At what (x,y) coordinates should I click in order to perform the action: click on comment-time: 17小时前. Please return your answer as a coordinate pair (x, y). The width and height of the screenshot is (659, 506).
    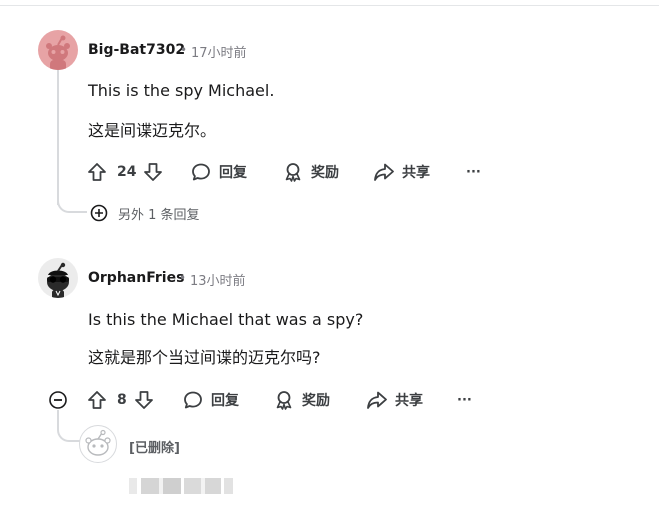
    Looking at the image, I should click on (219, 51).